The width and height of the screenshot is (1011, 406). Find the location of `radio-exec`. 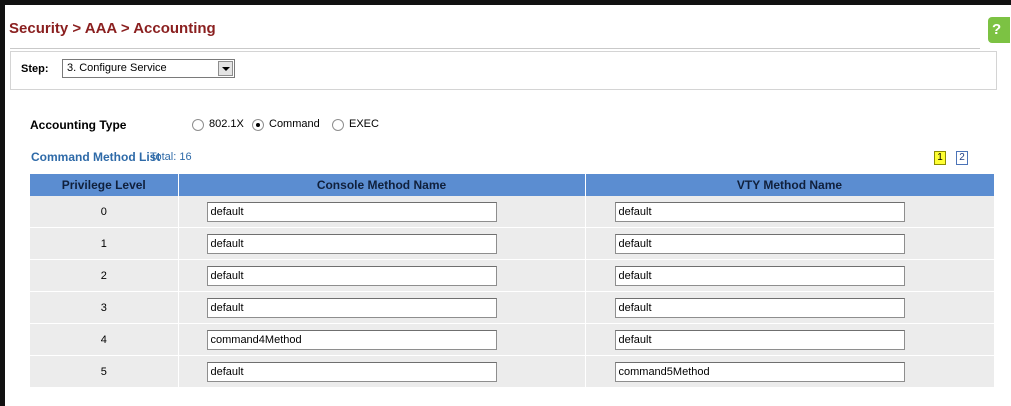

radio-exec is located at coordinates (338, 125).